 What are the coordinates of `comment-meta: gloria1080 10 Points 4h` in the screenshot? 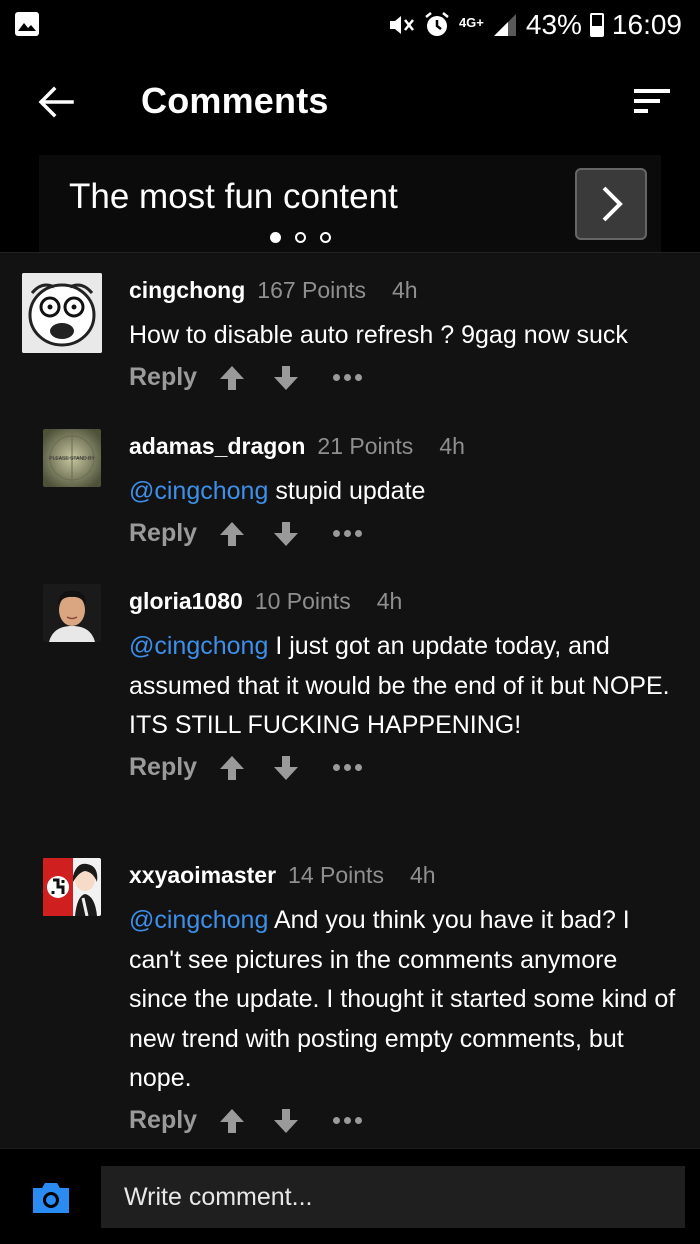 It's located at (404, 603).